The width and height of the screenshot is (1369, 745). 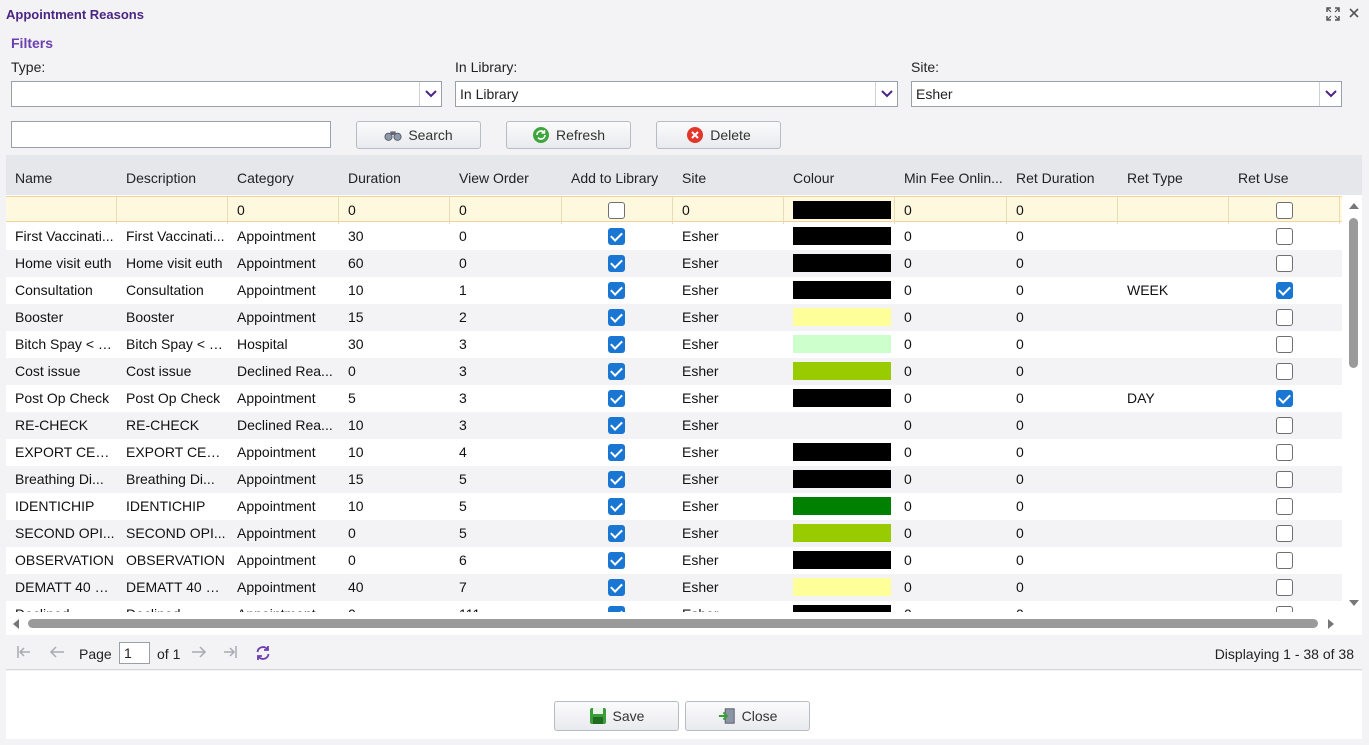 I want to click on site-cell: 0, so click(x=728, y=210).